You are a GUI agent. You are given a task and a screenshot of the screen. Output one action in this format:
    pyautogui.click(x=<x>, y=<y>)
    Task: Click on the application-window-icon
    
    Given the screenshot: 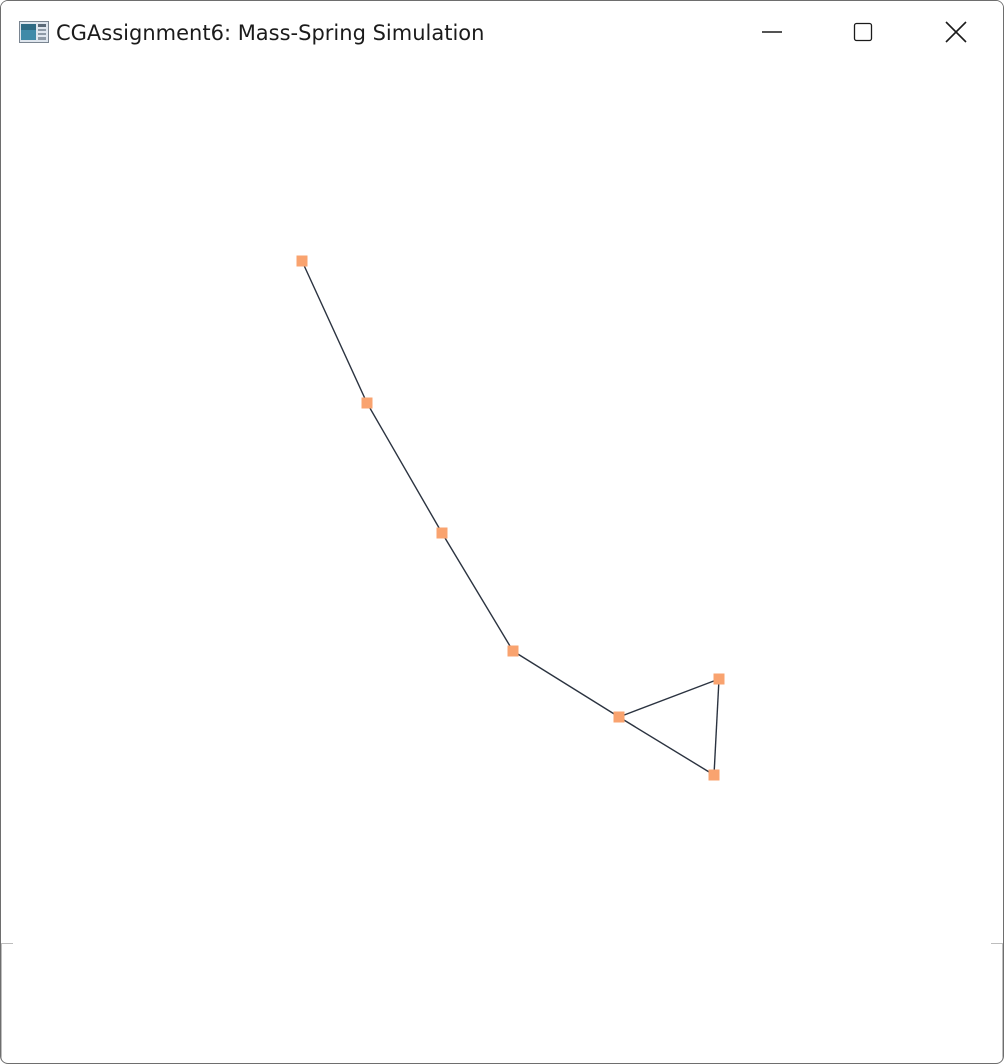 What is the action you would take?
    pyautogui.click(x=34, y=32)
    